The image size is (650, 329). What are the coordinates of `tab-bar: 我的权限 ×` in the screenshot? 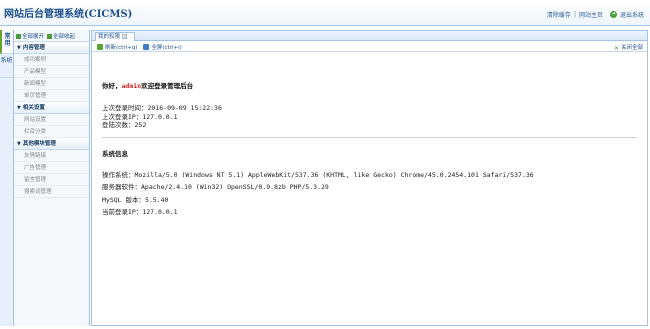 It's located at (369, 36).